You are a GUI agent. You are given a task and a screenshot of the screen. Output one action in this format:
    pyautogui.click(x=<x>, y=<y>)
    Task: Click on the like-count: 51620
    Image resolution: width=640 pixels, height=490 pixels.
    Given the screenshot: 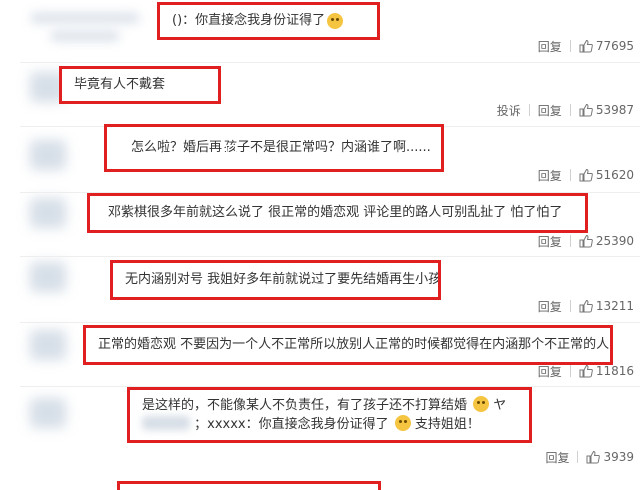 What is the action you would take?
    pyautogui.click(x=614, y=175)
    